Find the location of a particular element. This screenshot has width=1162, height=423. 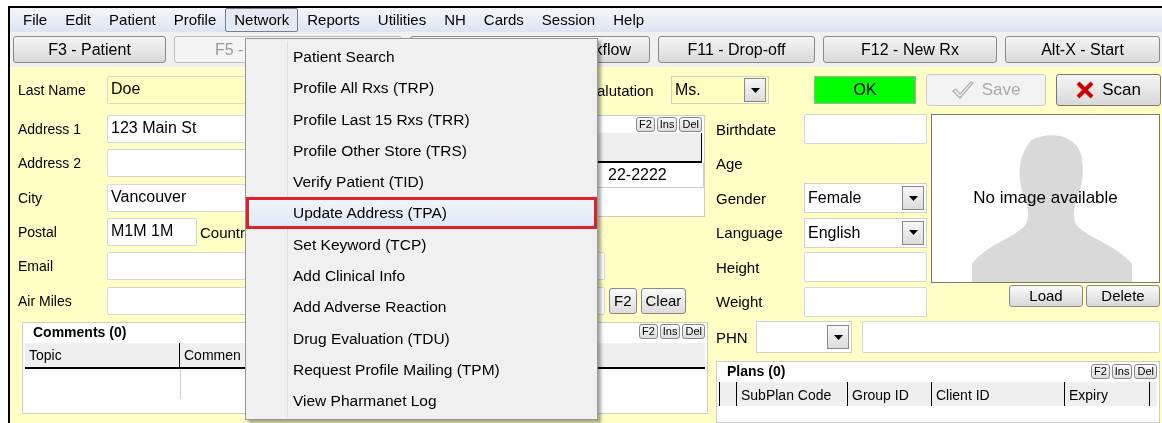

menu-item: Add Clinical Info is located at coordinates (421, 276).